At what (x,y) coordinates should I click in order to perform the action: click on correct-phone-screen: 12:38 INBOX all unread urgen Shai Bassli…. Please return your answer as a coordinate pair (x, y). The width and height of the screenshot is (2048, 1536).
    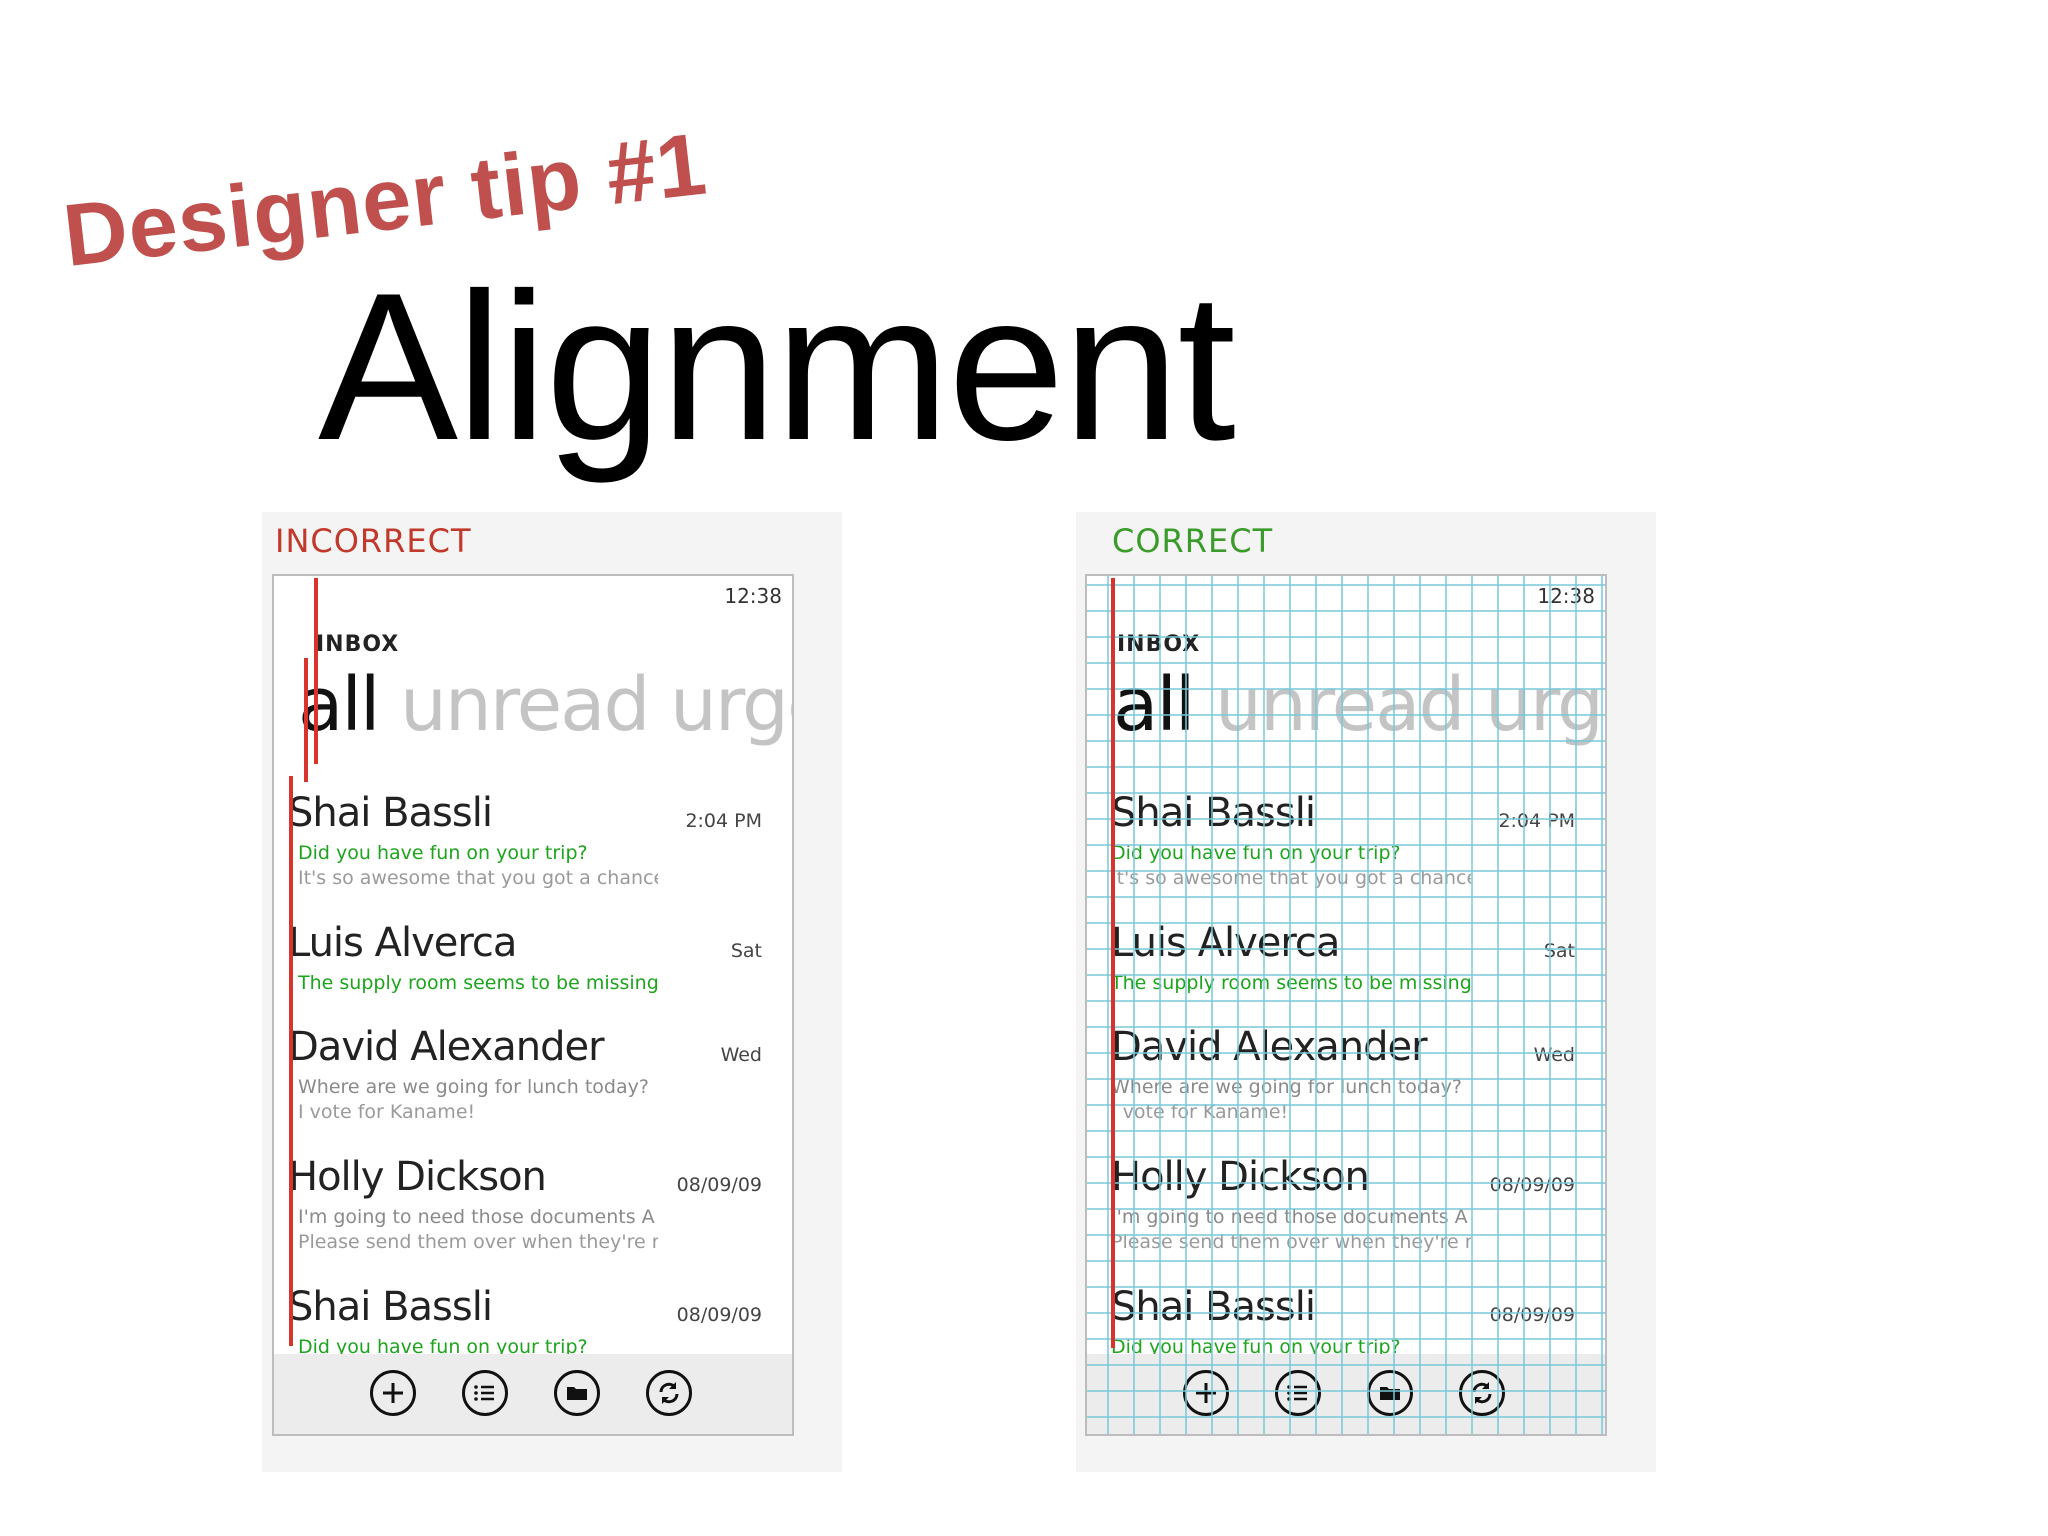
    Looking at the image, I should click on (1346, 1005).